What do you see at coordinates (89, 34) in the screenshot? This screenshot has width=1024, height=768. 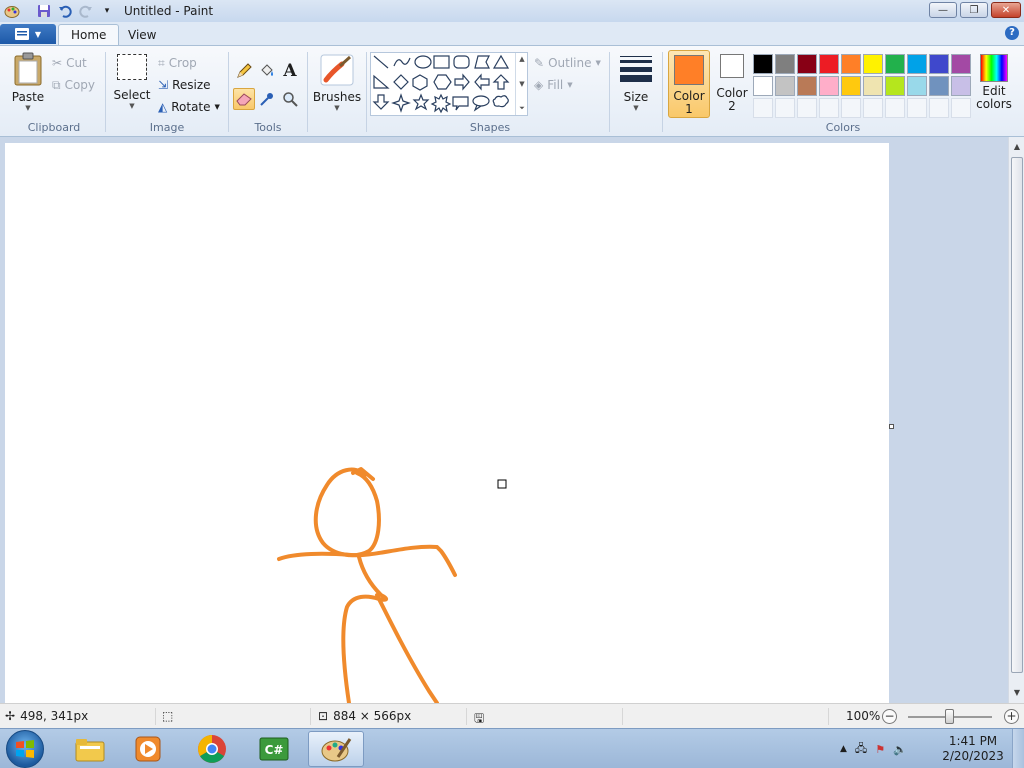 I see `tab-home: Home` at bounding box center [89, 34].